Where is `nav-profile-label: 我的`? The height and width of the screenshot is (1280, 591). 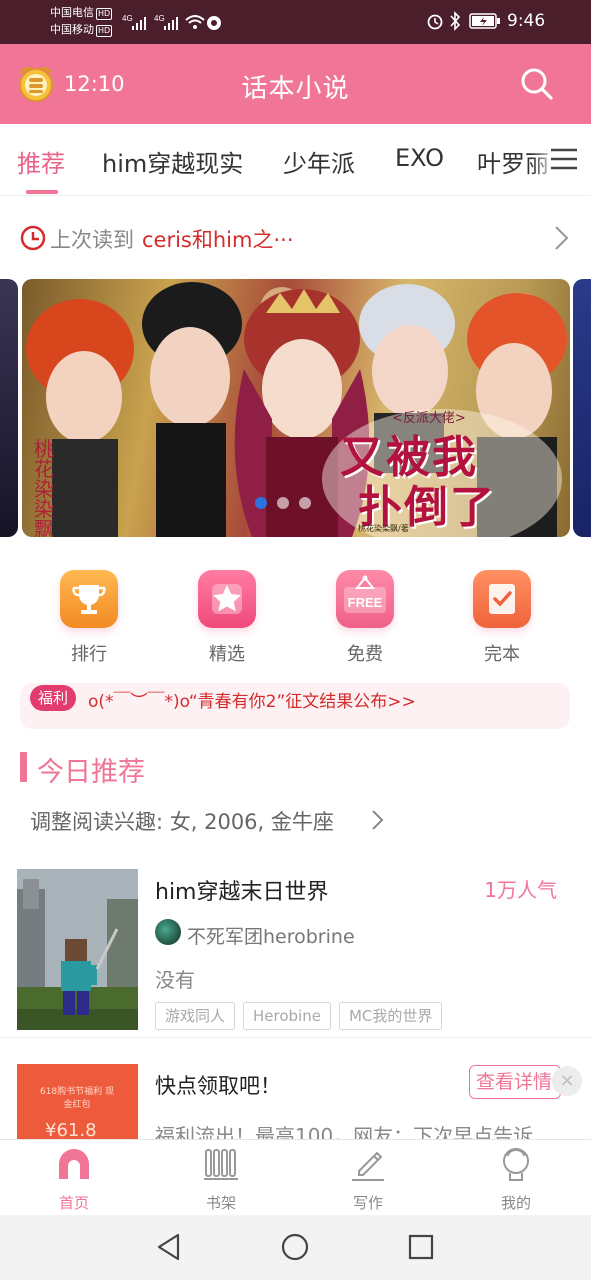
nav-profile-label: 我的 is located at coordinates (515, 1203).